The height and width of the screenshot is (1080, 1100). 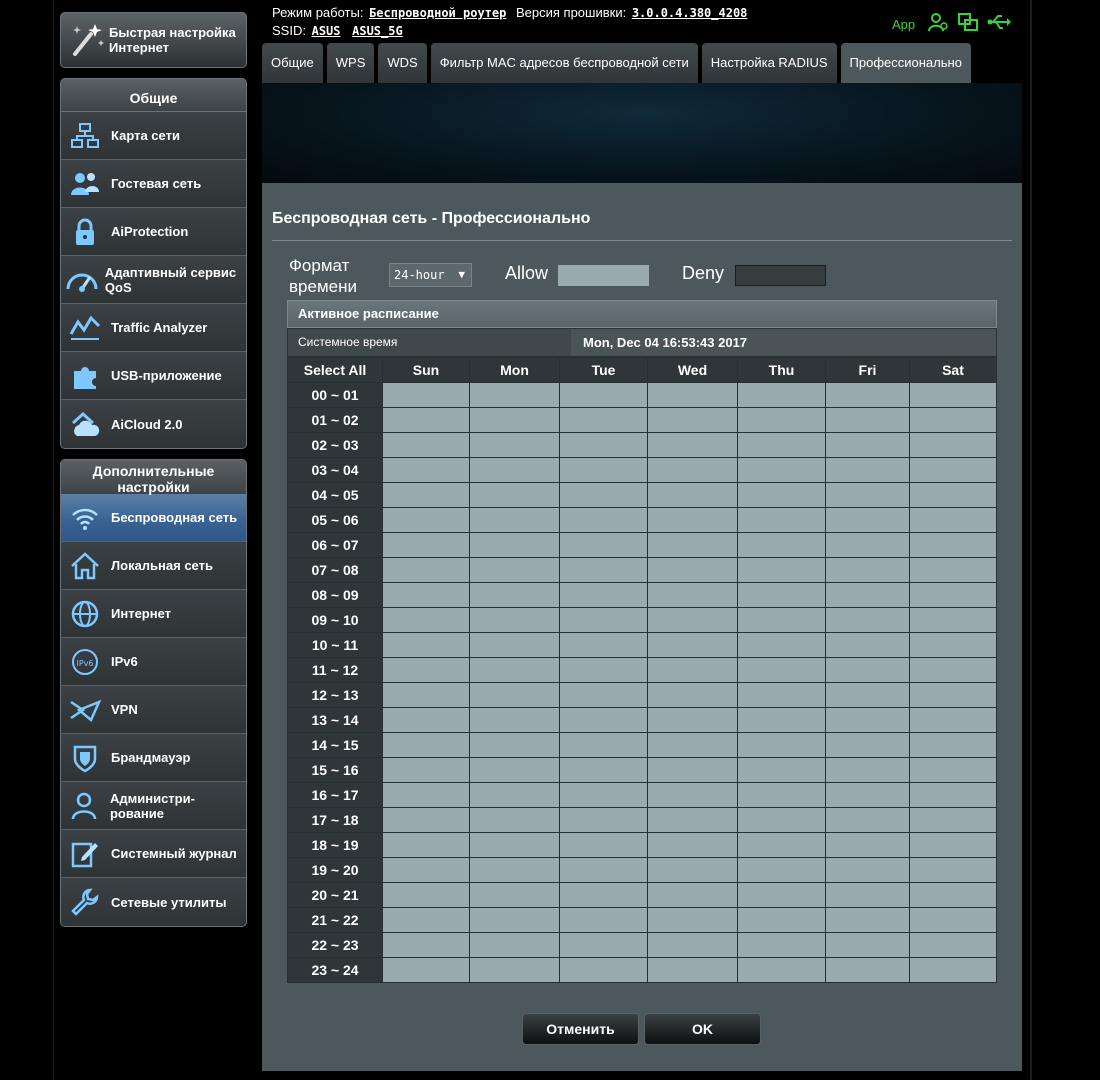 I want to click on sidebar-item-general-2: AiProtection, so click(x=153, y=232).